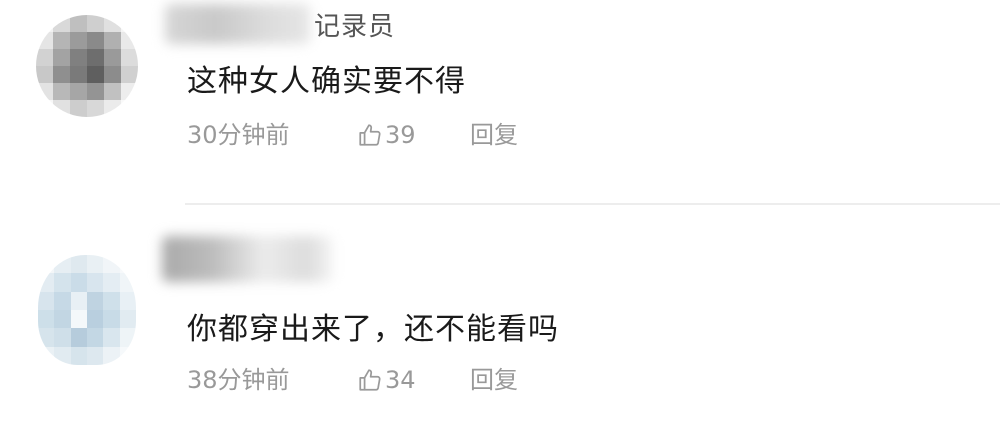 This screenshot has width=1000, height=421. Describe the element at coordinates (354, 24) in the screenshot. I see `username-suffix: 记录员` at that location.